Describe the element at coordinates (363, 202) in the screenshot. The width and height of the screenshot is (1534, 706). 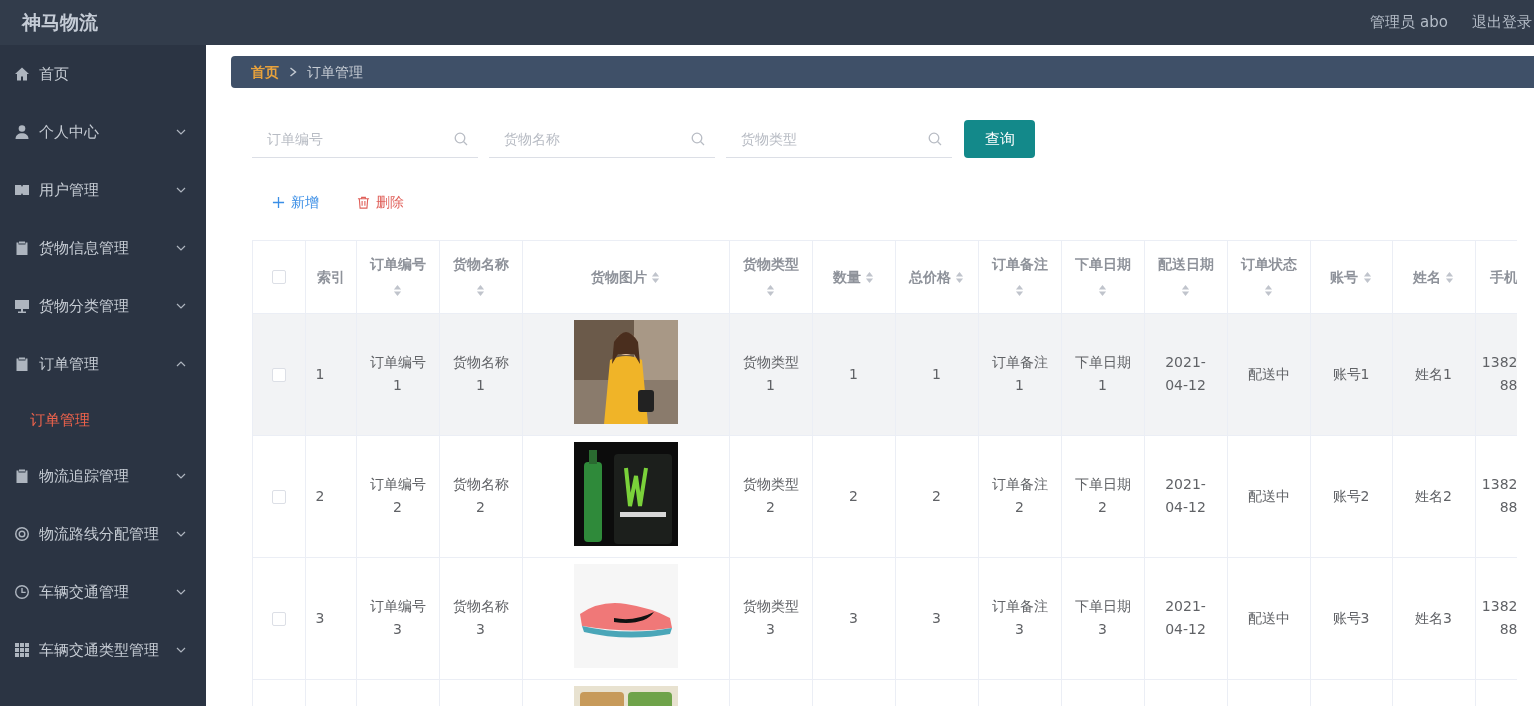
I see `trash-icon` at that location.